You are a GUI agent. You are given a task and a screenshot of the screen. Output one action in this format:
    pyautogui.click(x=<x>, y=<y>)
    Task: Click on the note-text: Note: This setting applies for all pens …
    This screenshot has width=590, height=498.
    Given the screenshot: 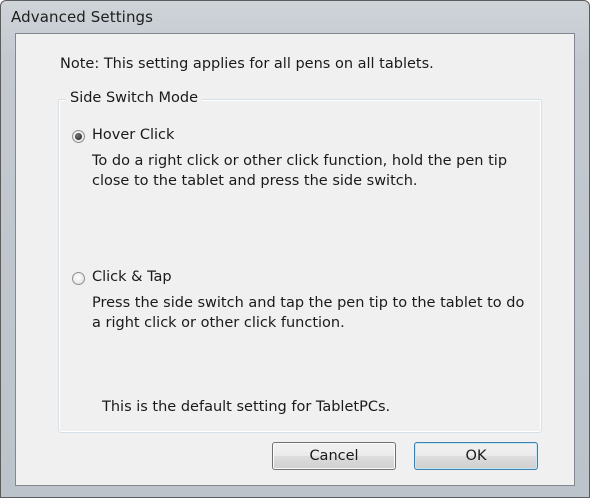 What is the action you would take?
    pyautogui.click(x=247, y=64)
    